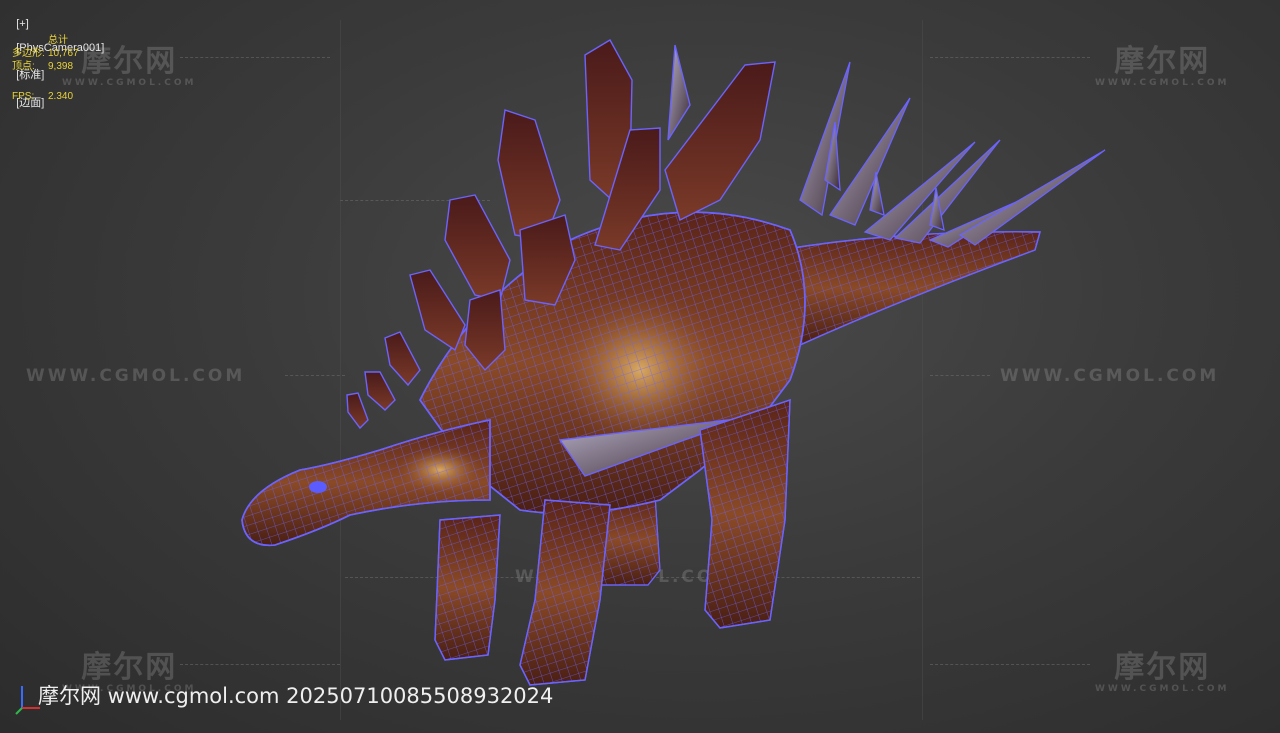  Describe the element at coordinates (28, 53) in the screenshot. I see `polygons-label: 多边形:` at that location.